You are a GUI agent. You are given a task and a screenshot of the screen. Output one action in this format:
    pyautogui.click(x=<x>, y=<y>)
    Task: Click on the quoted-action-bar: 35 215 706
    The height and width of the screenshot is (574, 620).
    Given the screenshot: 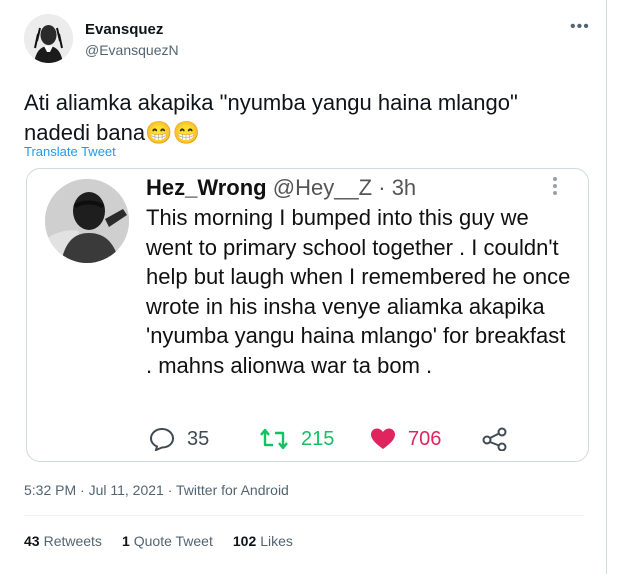 What is the action you would take?
    pyautogui.click(x=308, y=445)
    